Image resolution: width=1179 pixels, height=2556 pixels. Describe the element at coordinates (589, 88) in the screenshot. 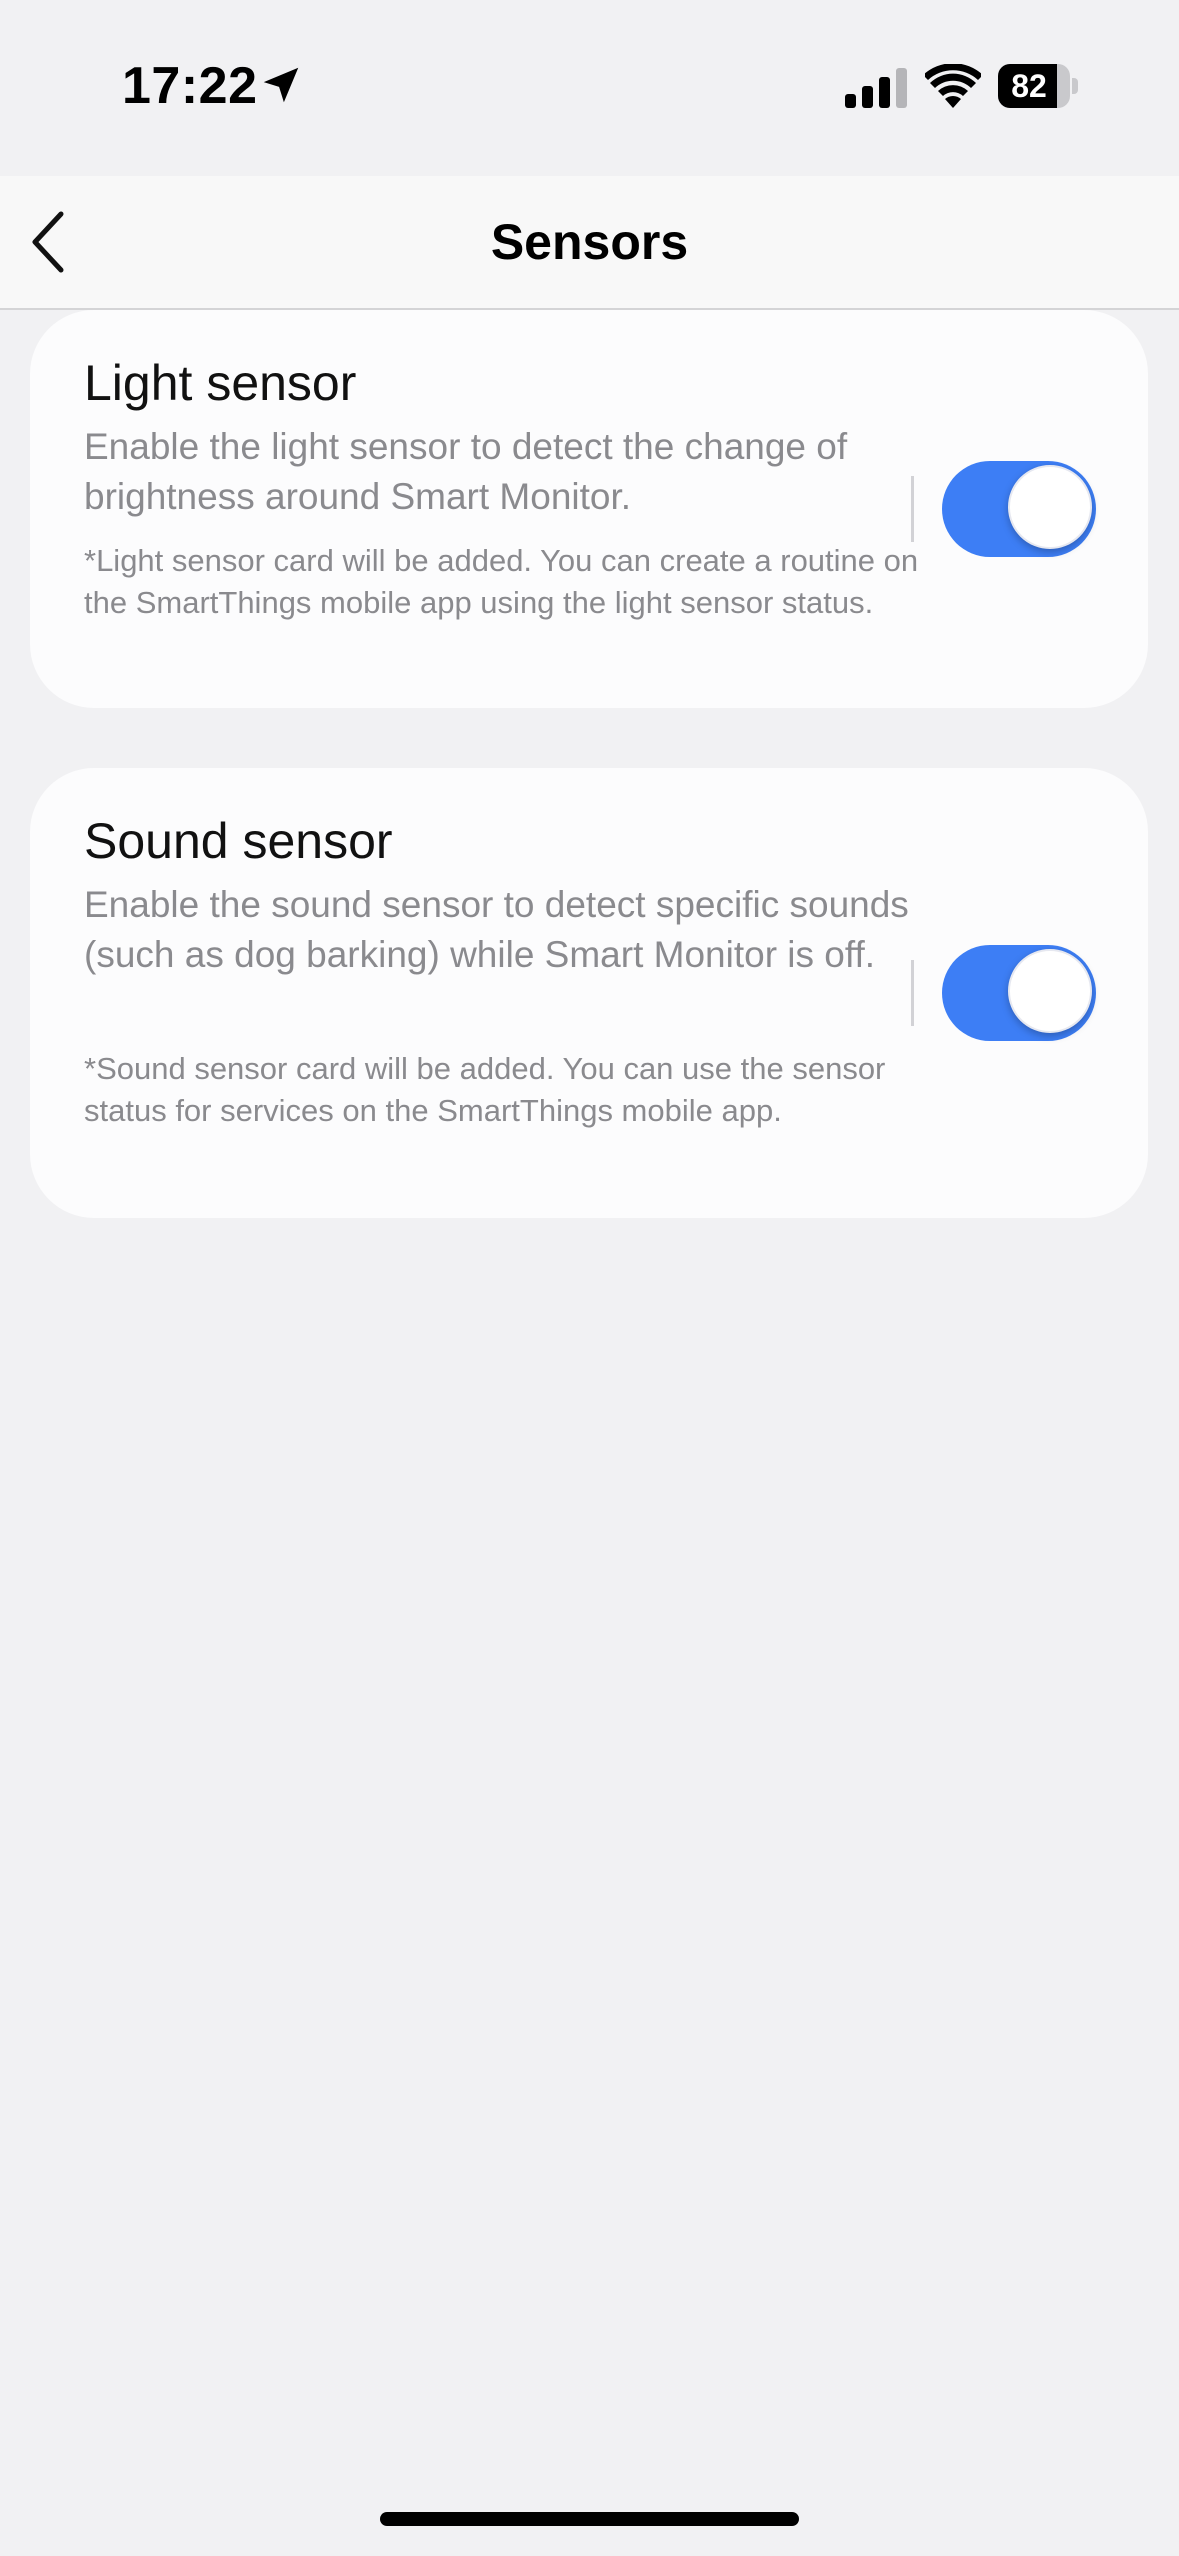

I see `status-bar: 17:22 82` at that location.